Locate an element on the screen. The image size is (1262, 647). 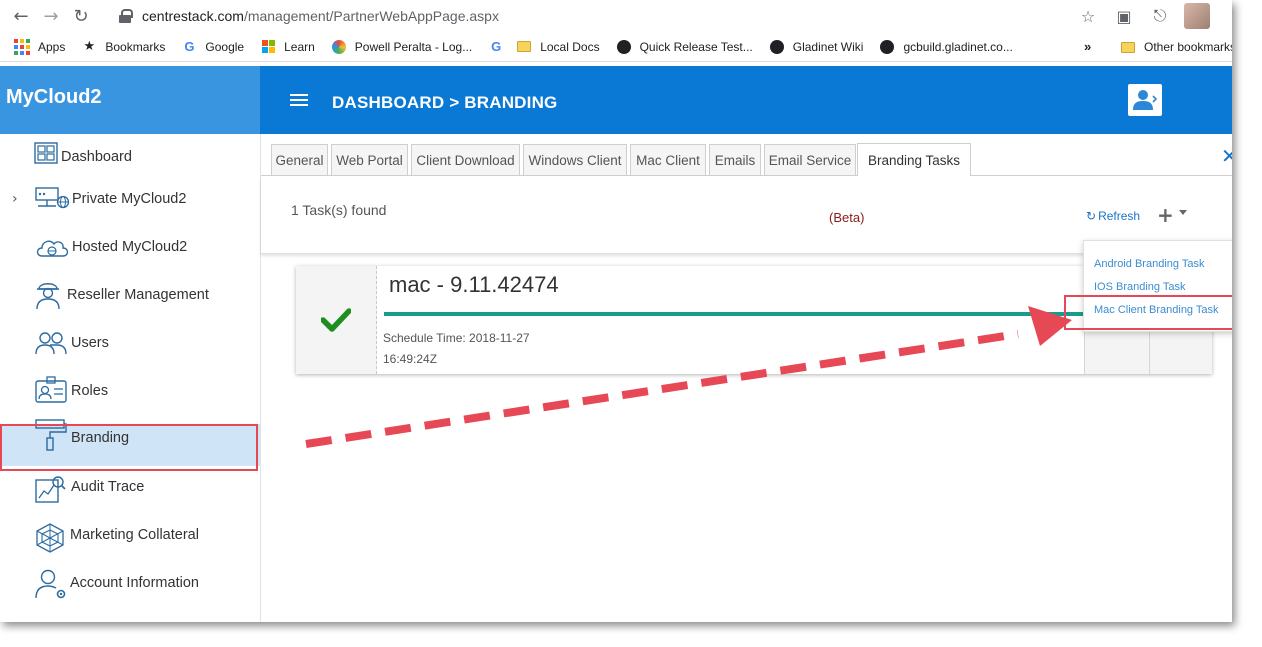
top-bar: DASHBOARD > BRANDING is located at coordinates (746, 100).